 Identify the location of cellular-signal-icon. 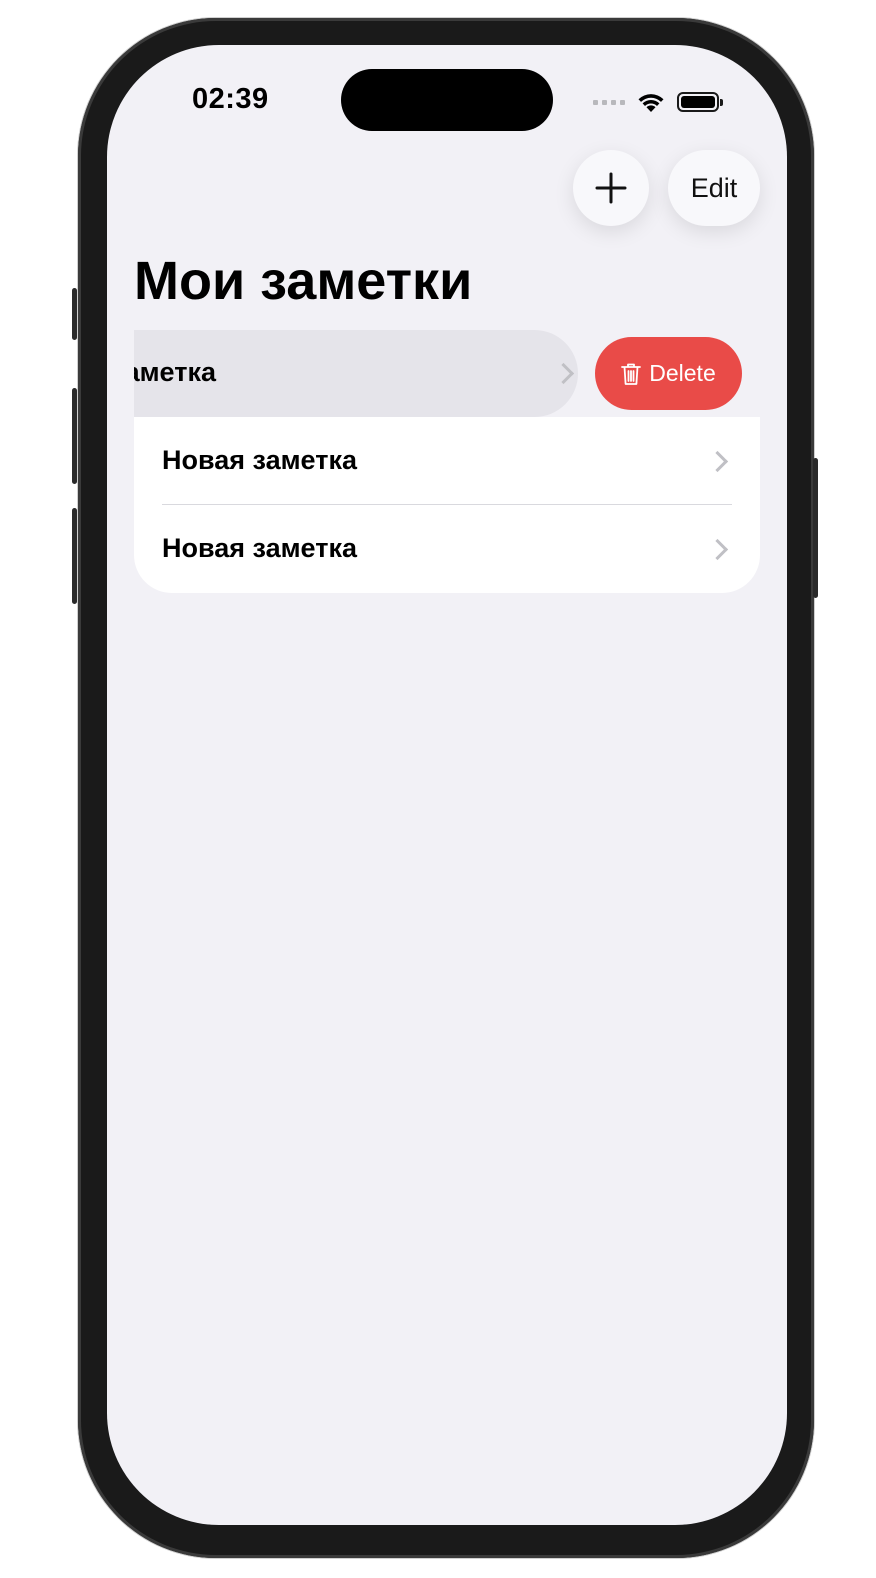
(609, 102).